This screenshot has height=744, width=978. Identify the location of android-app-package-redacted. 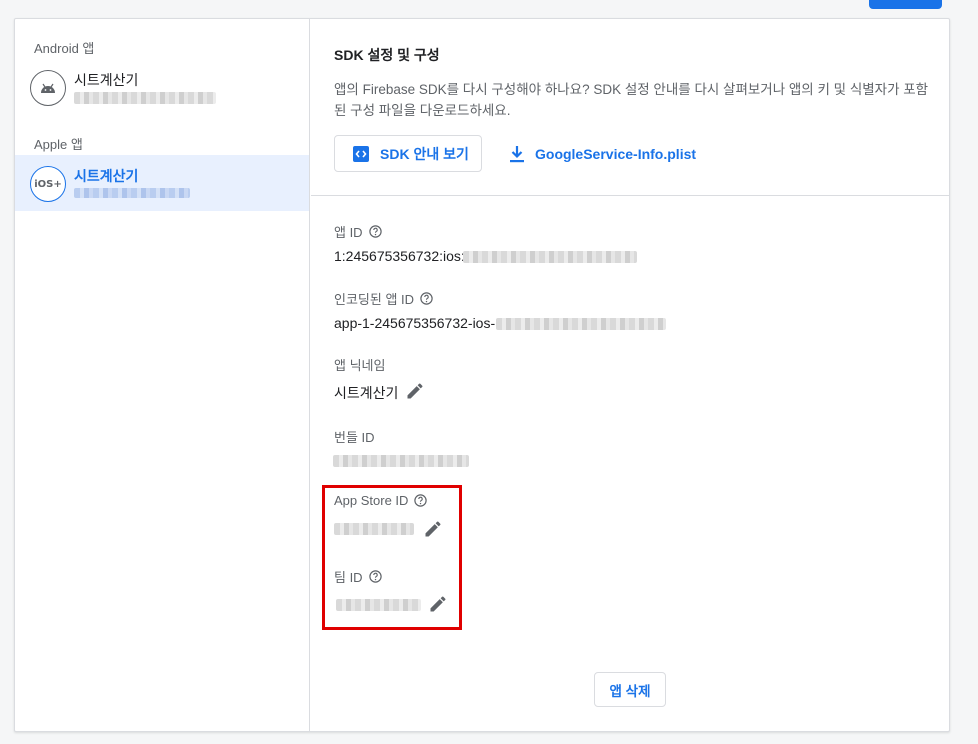
(145, 98).